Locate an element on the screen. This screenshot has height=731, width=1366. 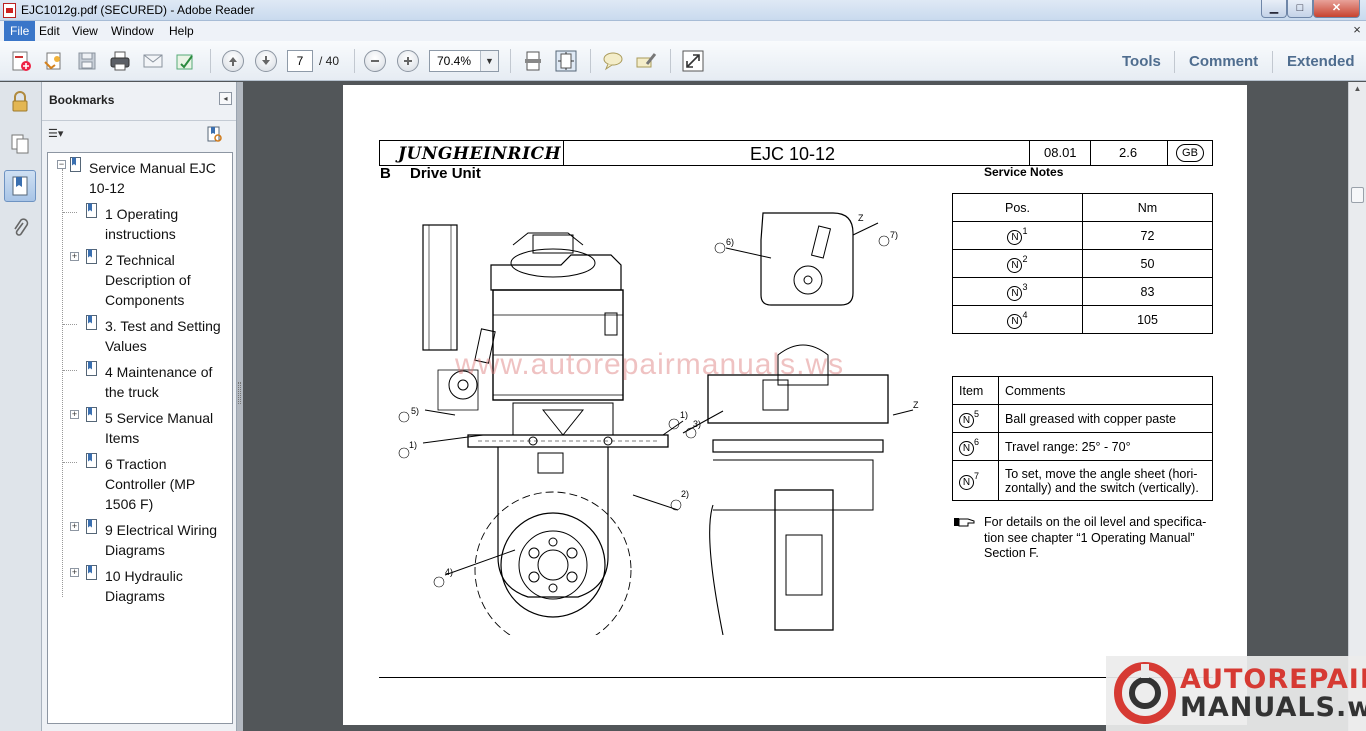
bookmark-item-label: 1 Operating is located at coordinates (142, 214).